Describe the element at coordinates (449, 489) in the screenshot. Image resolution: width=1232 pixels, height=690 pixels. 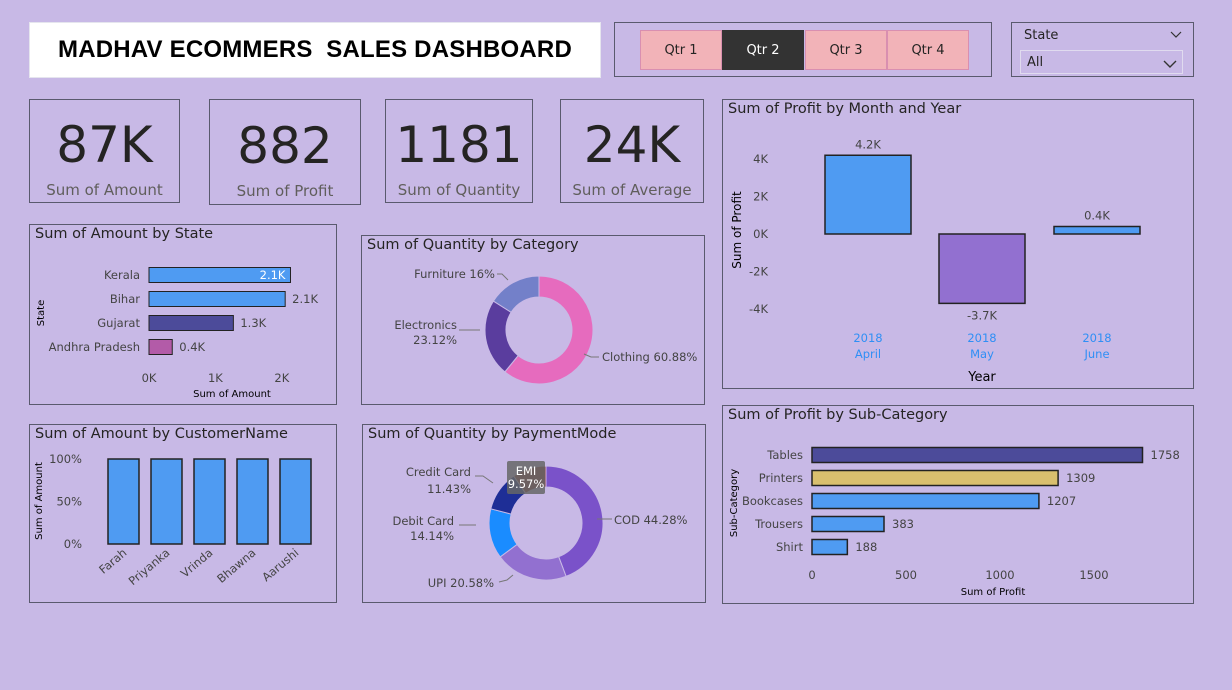
I see `slice-label: 11.43%` at that location.